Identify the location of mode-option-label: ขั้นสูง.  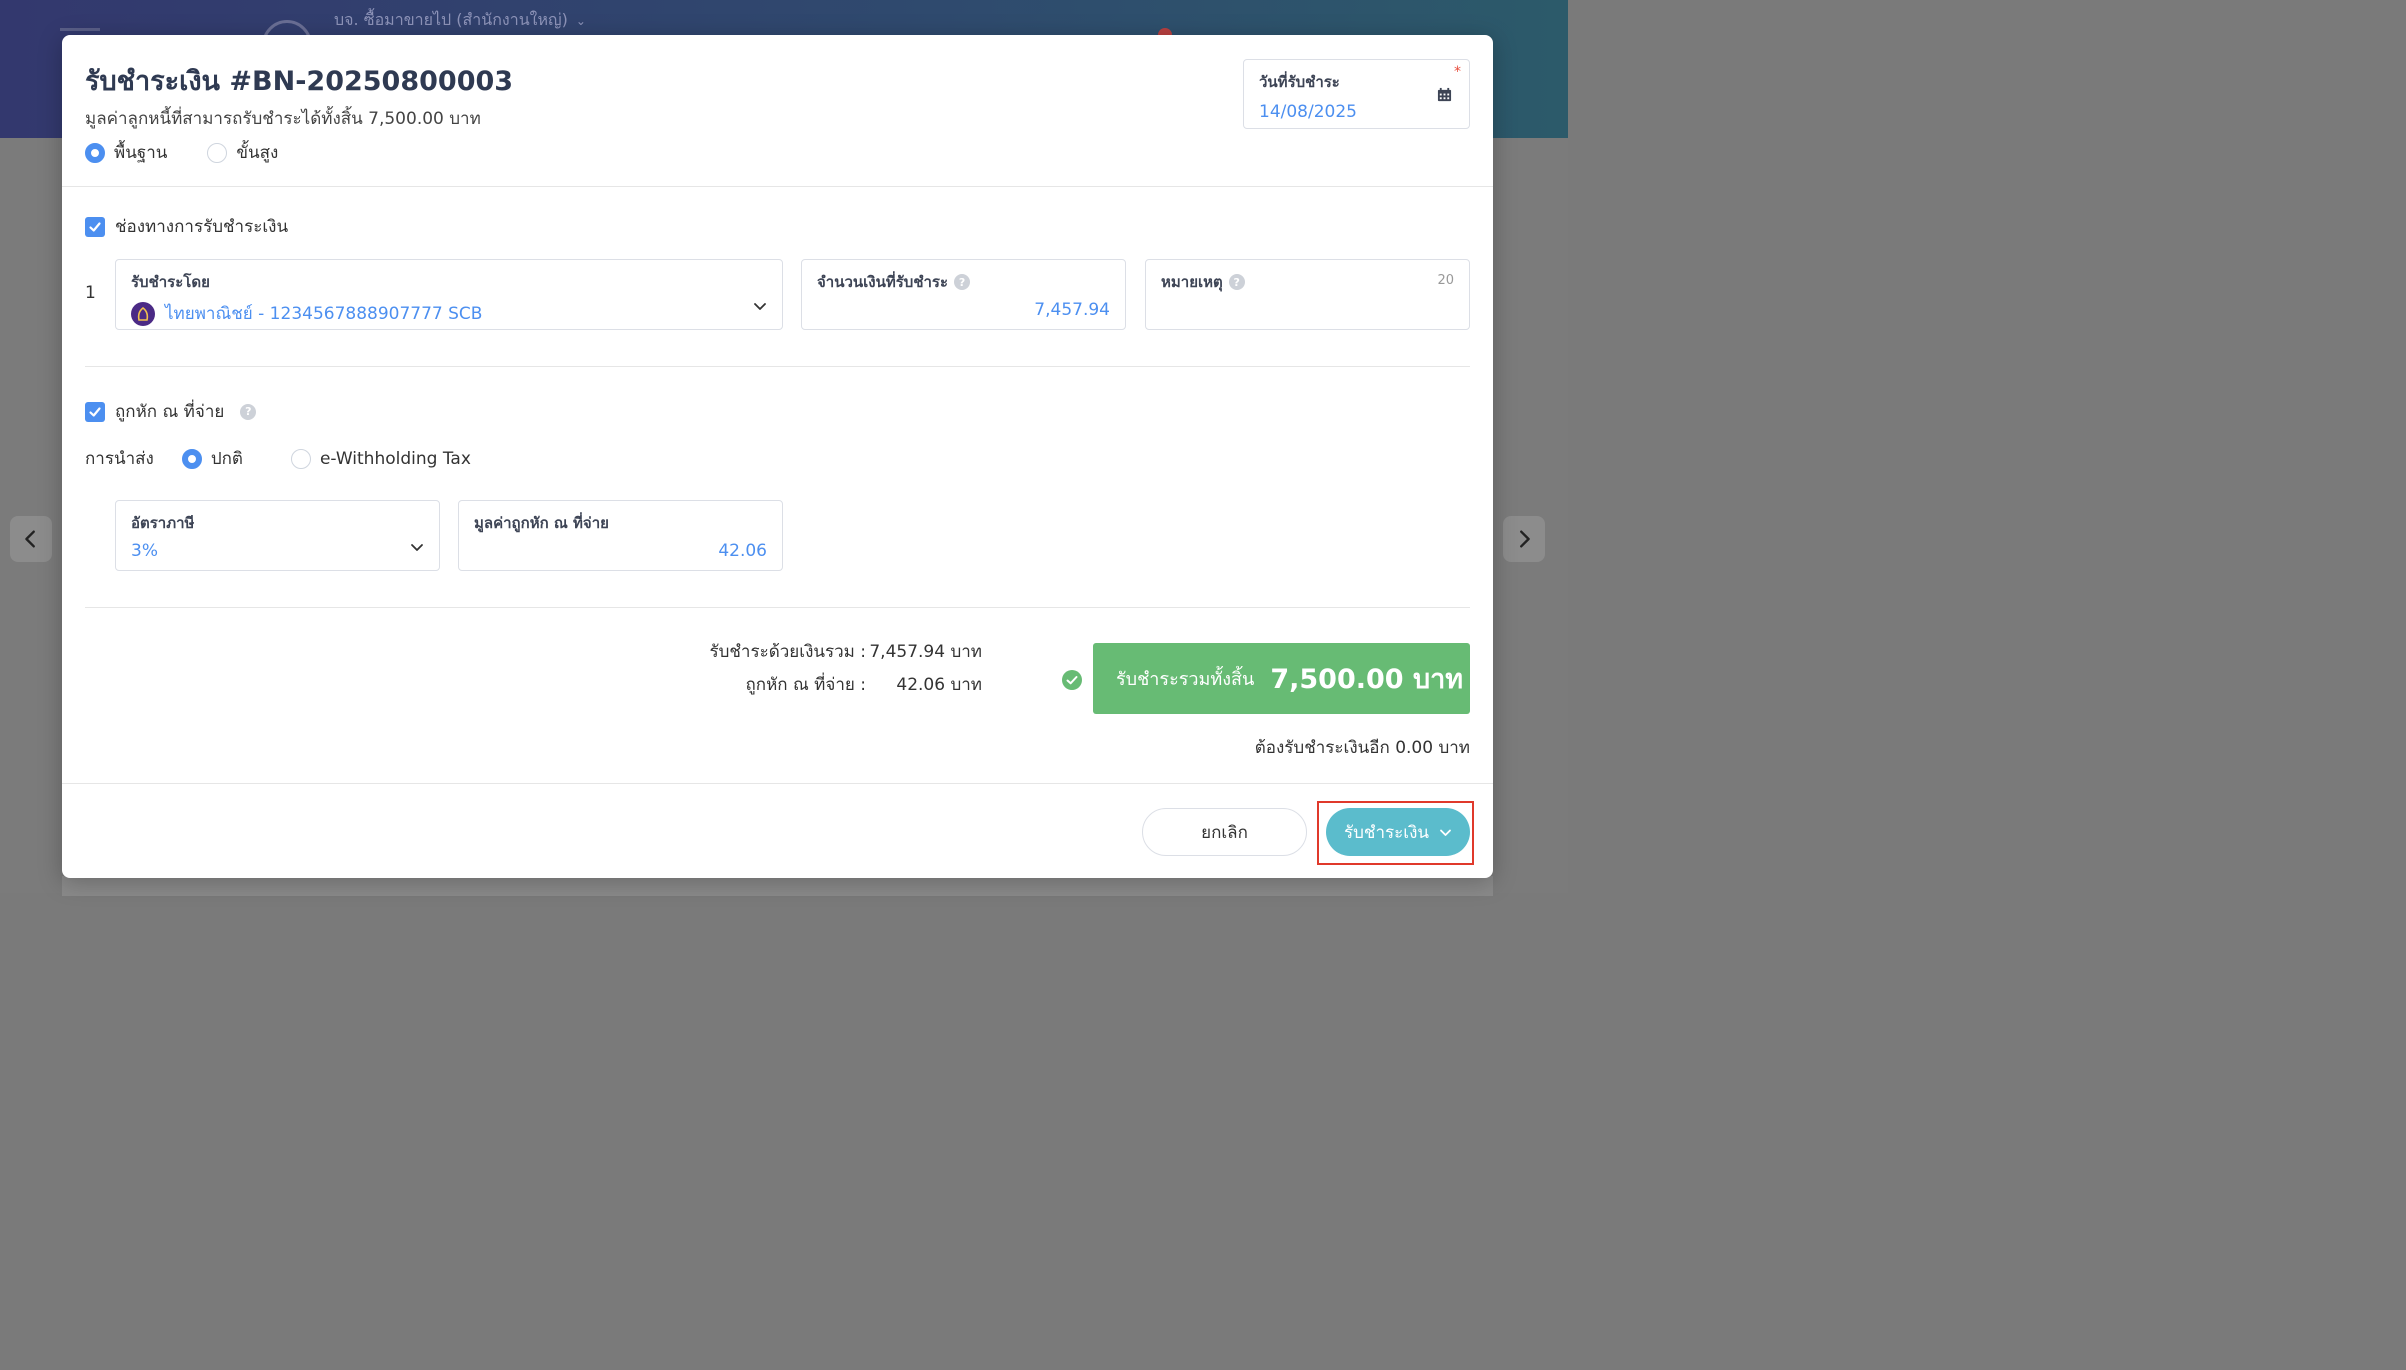
(257, 153).